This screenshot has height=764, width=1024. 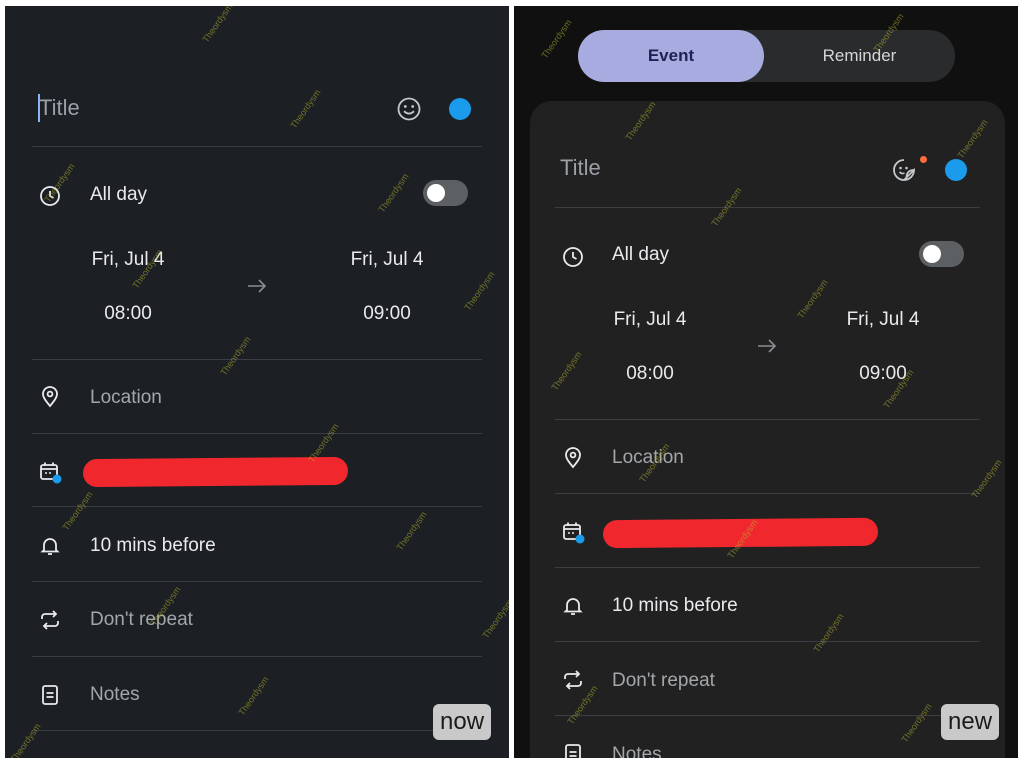 I want to click on version-tag-new: new, so click(x=970, y=722).